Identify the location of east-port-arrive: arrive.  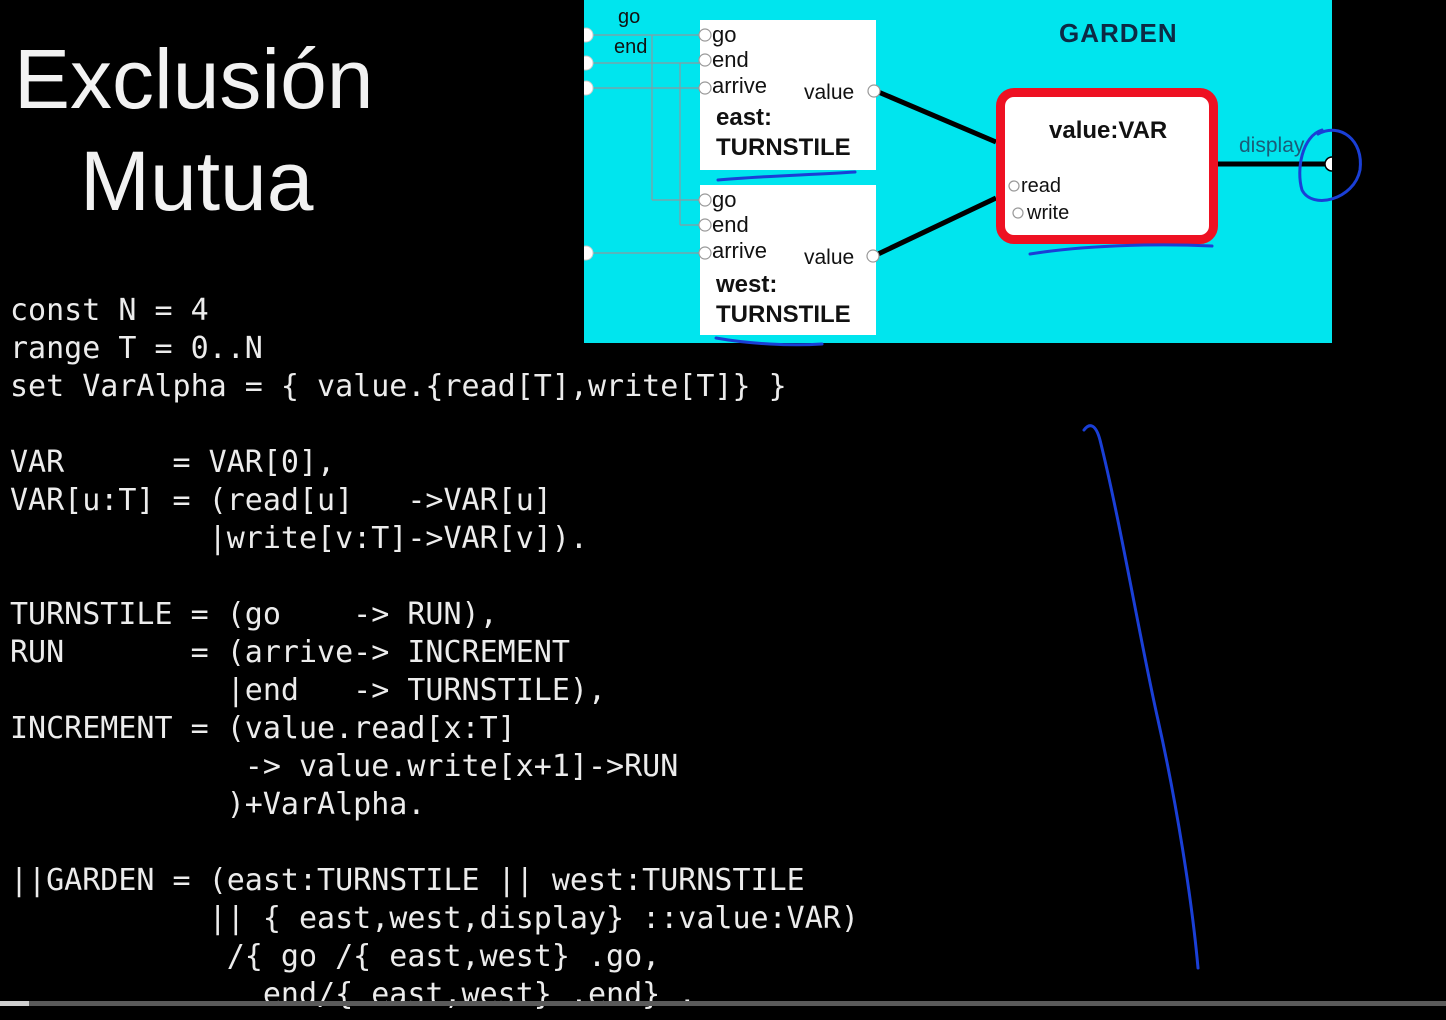
(740, 85).